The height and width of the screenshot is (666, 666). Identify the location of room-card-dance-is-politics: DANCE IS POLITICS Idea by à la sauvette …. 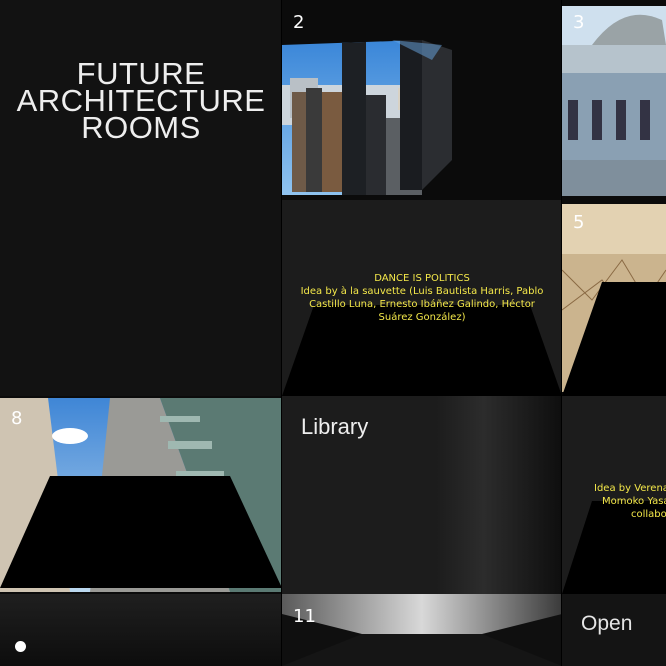
(422, 298).